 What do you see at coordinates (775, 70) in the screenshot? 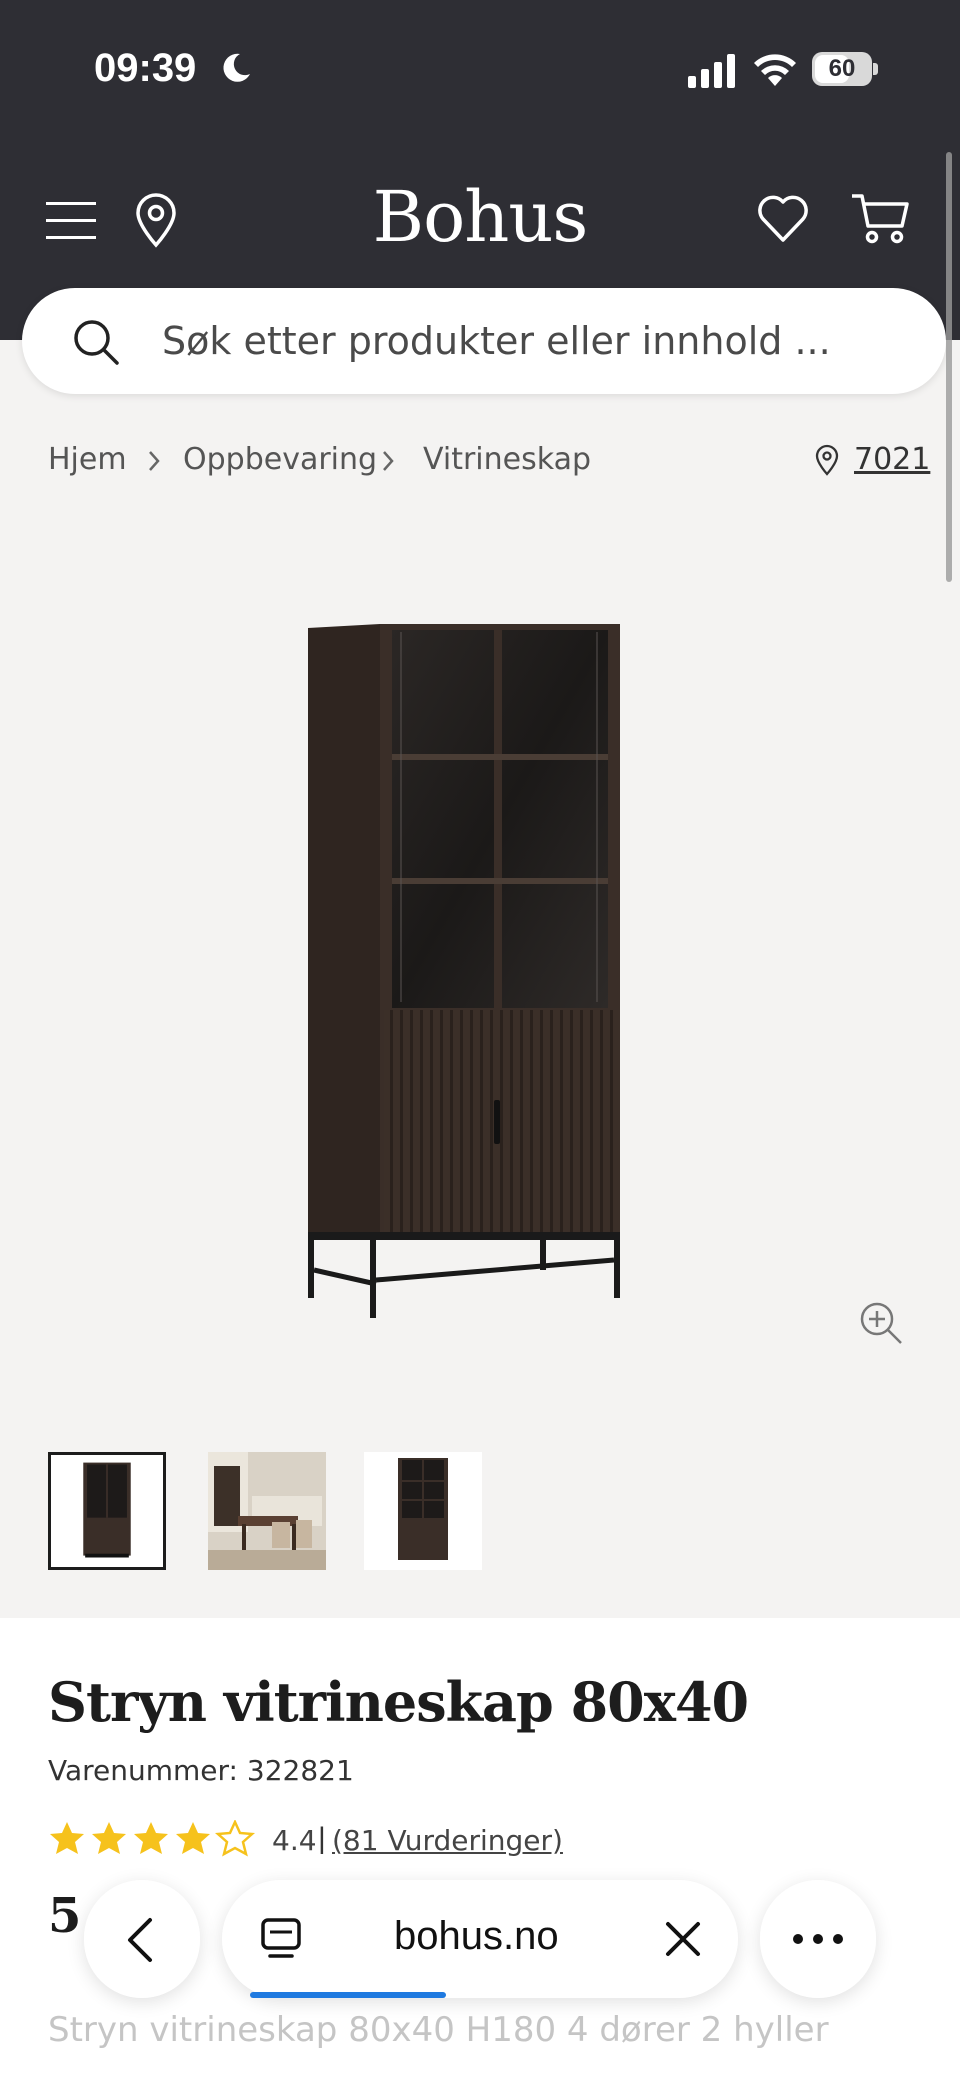
I see `wifi-icon` at bounding box center [775, 70].